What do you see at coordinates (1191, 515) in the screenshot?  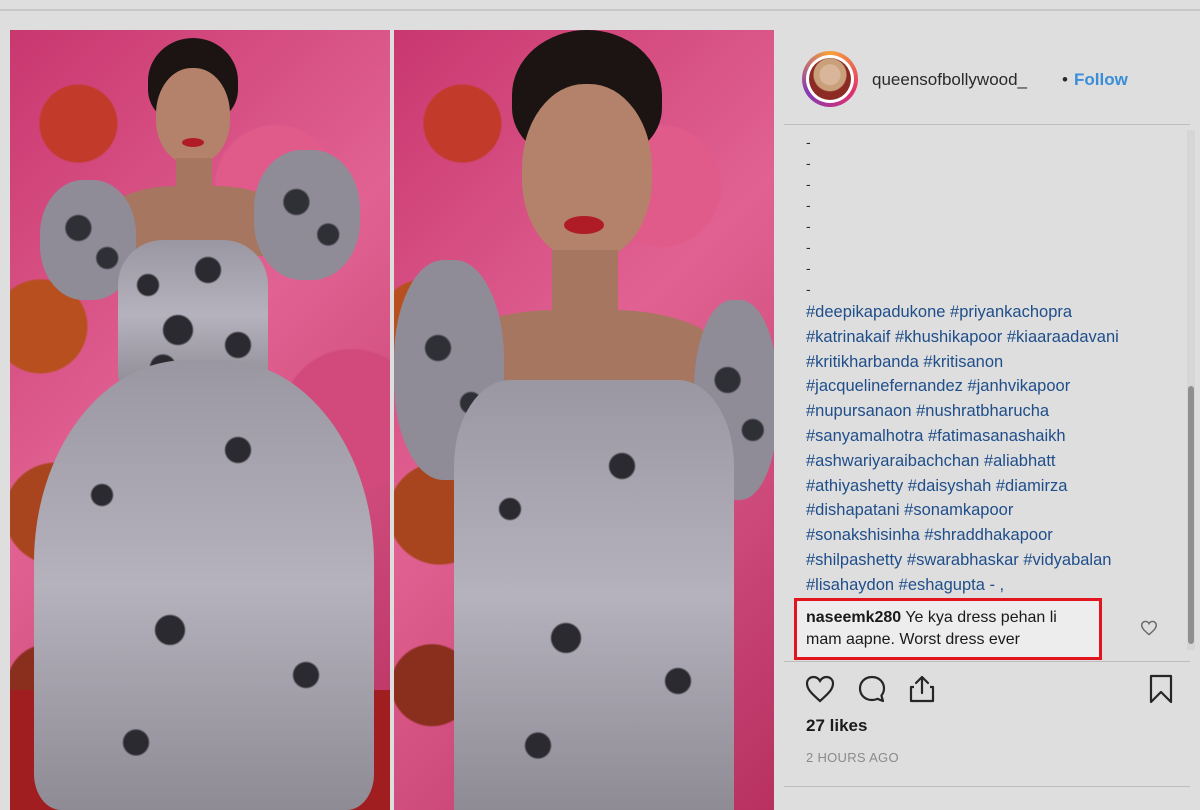 I see `comments-scrollbar-thumb` at bounding box center [1191, 515].